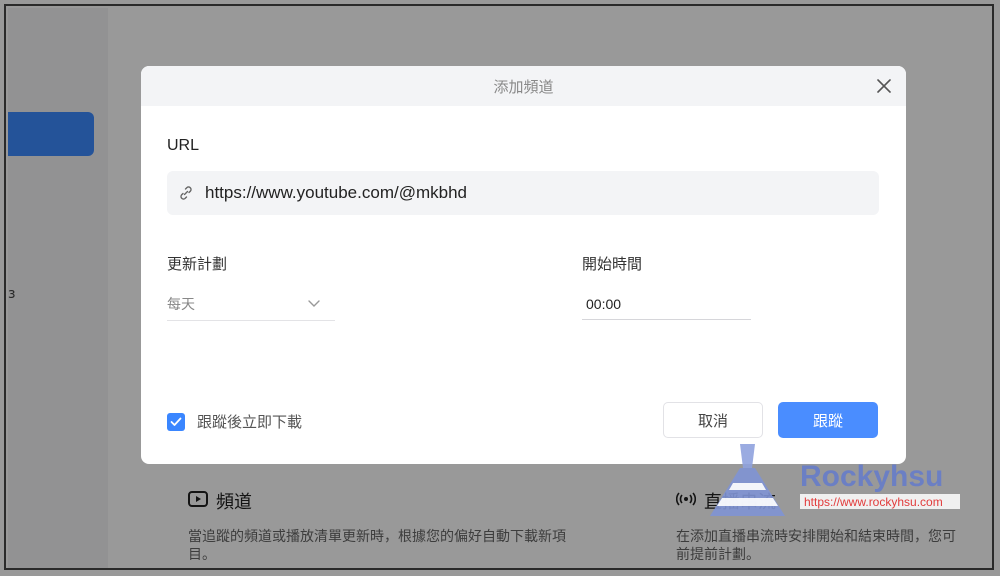 This screenshot has height=576, width=1000. I want to click on download-checkbox-row: 跟蹤後立即下載, so click(234, 421).